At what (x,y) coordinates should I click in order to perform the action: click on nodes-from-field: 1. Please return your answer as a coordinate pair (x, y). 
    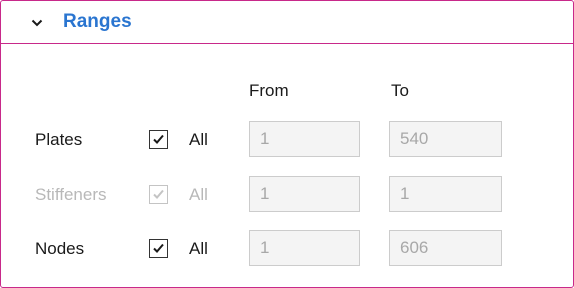
    Looking at the image, I should click on (304, 248).